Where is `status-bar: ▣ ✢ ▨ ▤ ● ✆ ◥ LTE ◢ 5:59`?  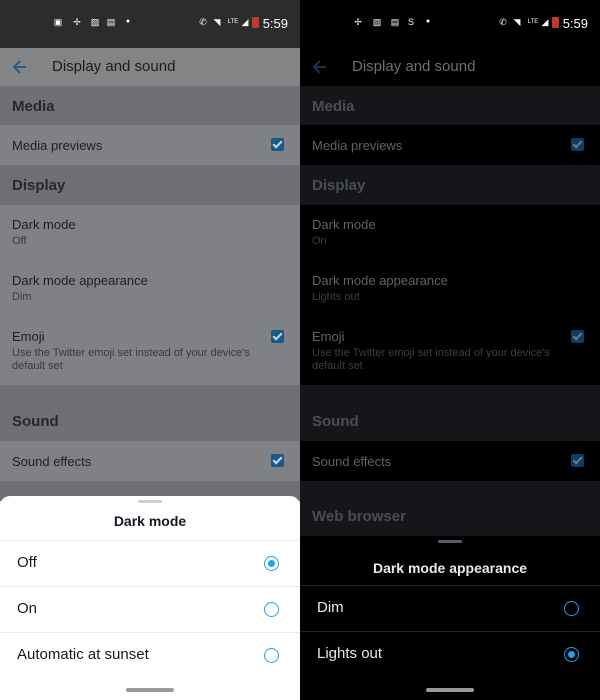 status-bar: ▣ ✢ ▨ ▤ ● ✆ ◥ LTE ◢ 5:59 is located at coordinates (150, 24).